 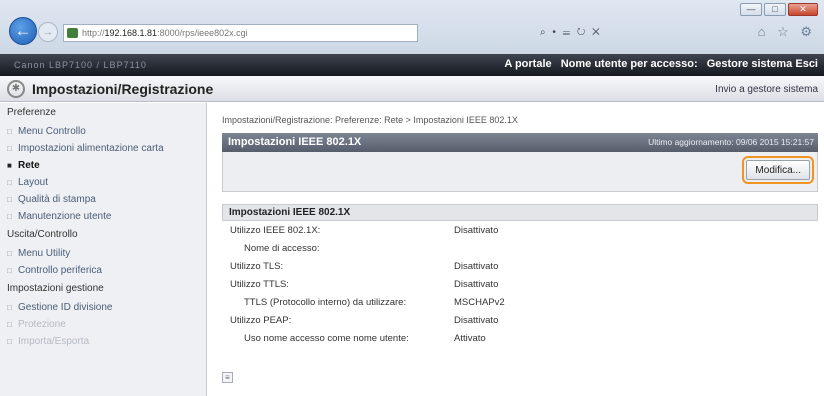 What do you see at coordinates (520, 266) in the screenshot?
I see `setting-row: Utilizzo TLS: Disattivato` at bounding box center [520, 266].